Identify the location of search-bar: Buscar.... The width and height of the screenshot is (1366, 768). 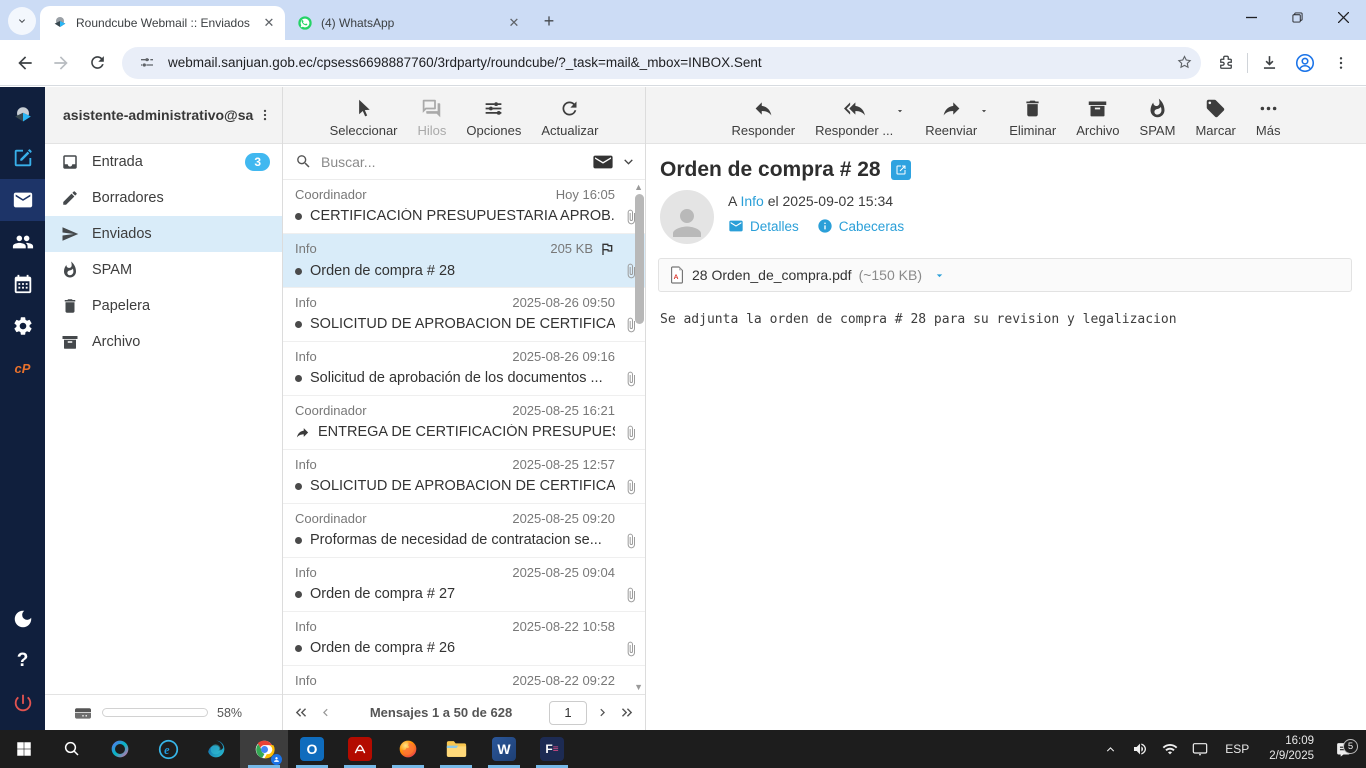
(464, 162).